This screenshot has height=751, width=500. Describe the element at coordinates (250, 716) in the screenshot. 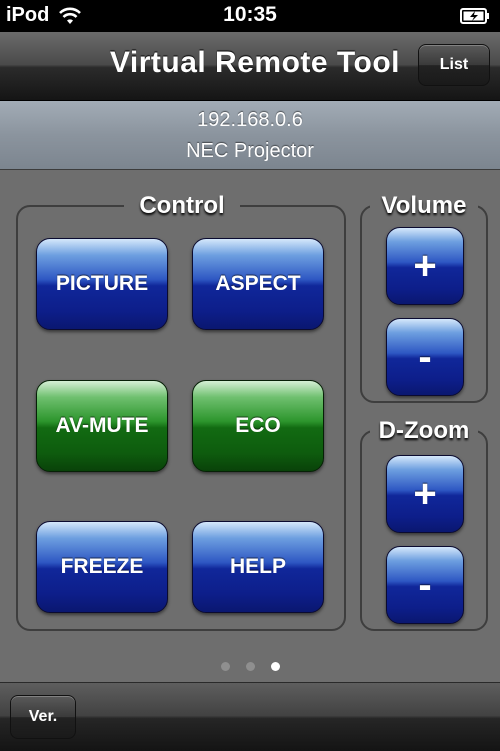

I see `bottom-toolbar: Ver.` at that location.